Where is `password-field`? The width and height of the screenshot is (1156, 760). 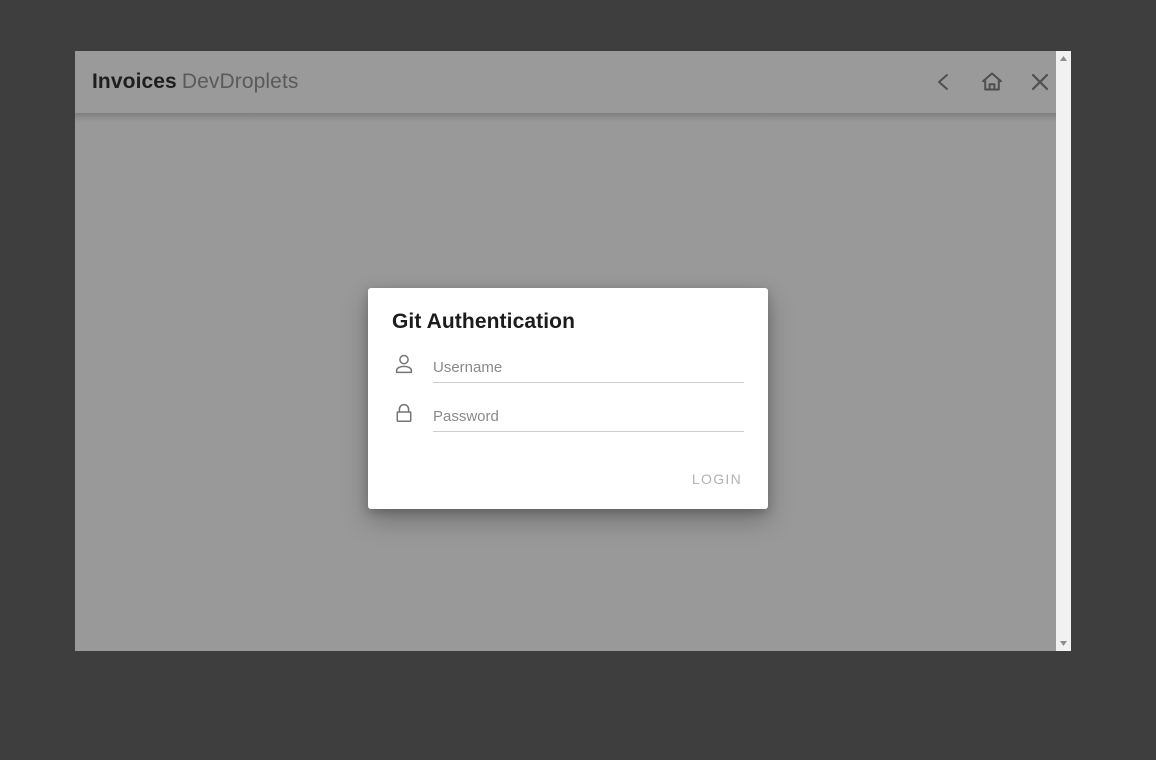
password-field is located at coordinates (568, 416).